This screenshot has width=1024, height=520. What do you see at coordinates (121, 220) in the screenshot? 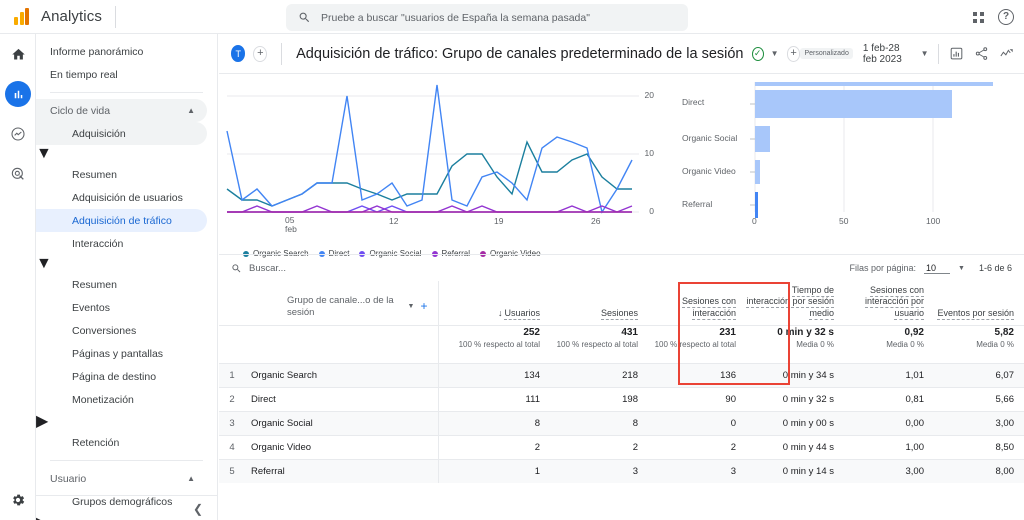
I see `sidebar-item-adquisicion-de-trafico: Adquisición de tráfico` at bounding box center [121, 220].